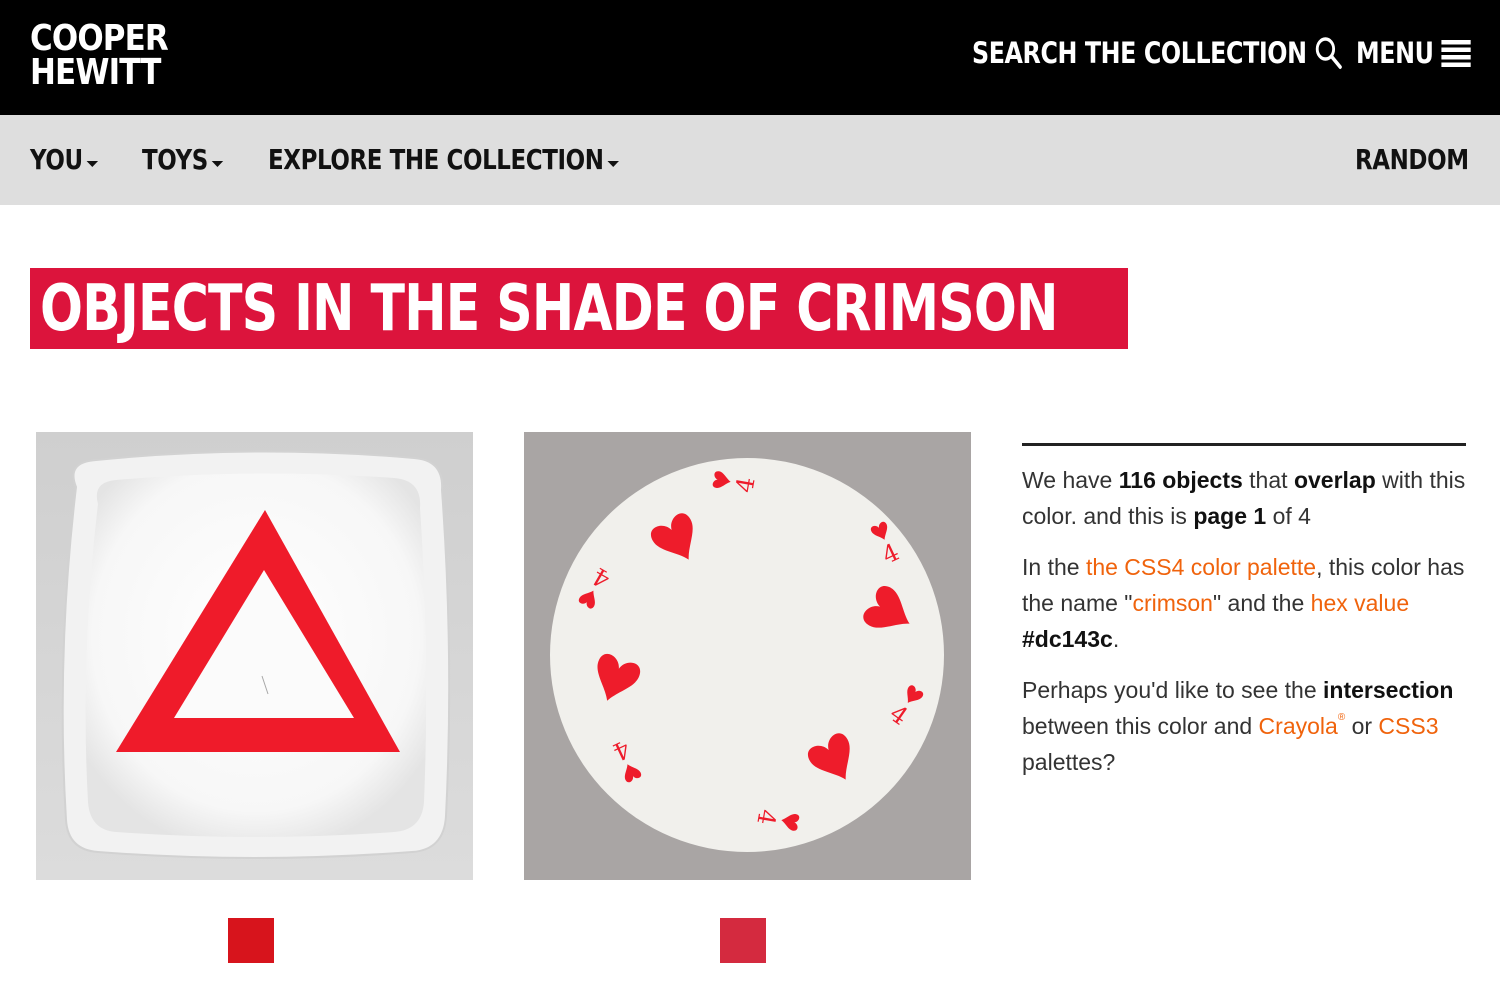 This screenshot has height=995, width=1500. I want to click on css4-palette-link: the CSS4 color palette, so click(1201, 567).